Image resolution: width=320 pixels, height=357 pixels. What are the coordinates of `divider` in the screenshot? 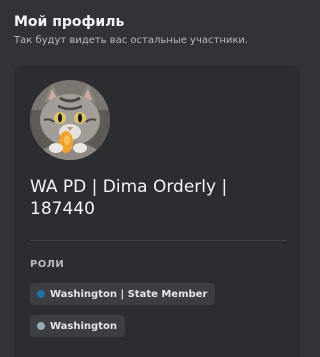 It's located at (158, 240).